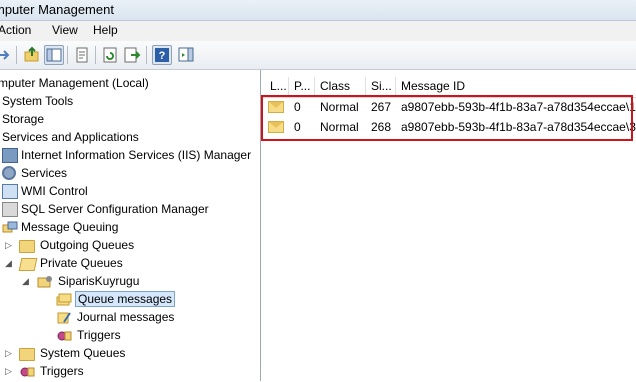 The image size is (636, 382). What do you see at coordinates (15, 30) in the screenshot?
I see `menu-action: Action` at bounding box center [15, 30].